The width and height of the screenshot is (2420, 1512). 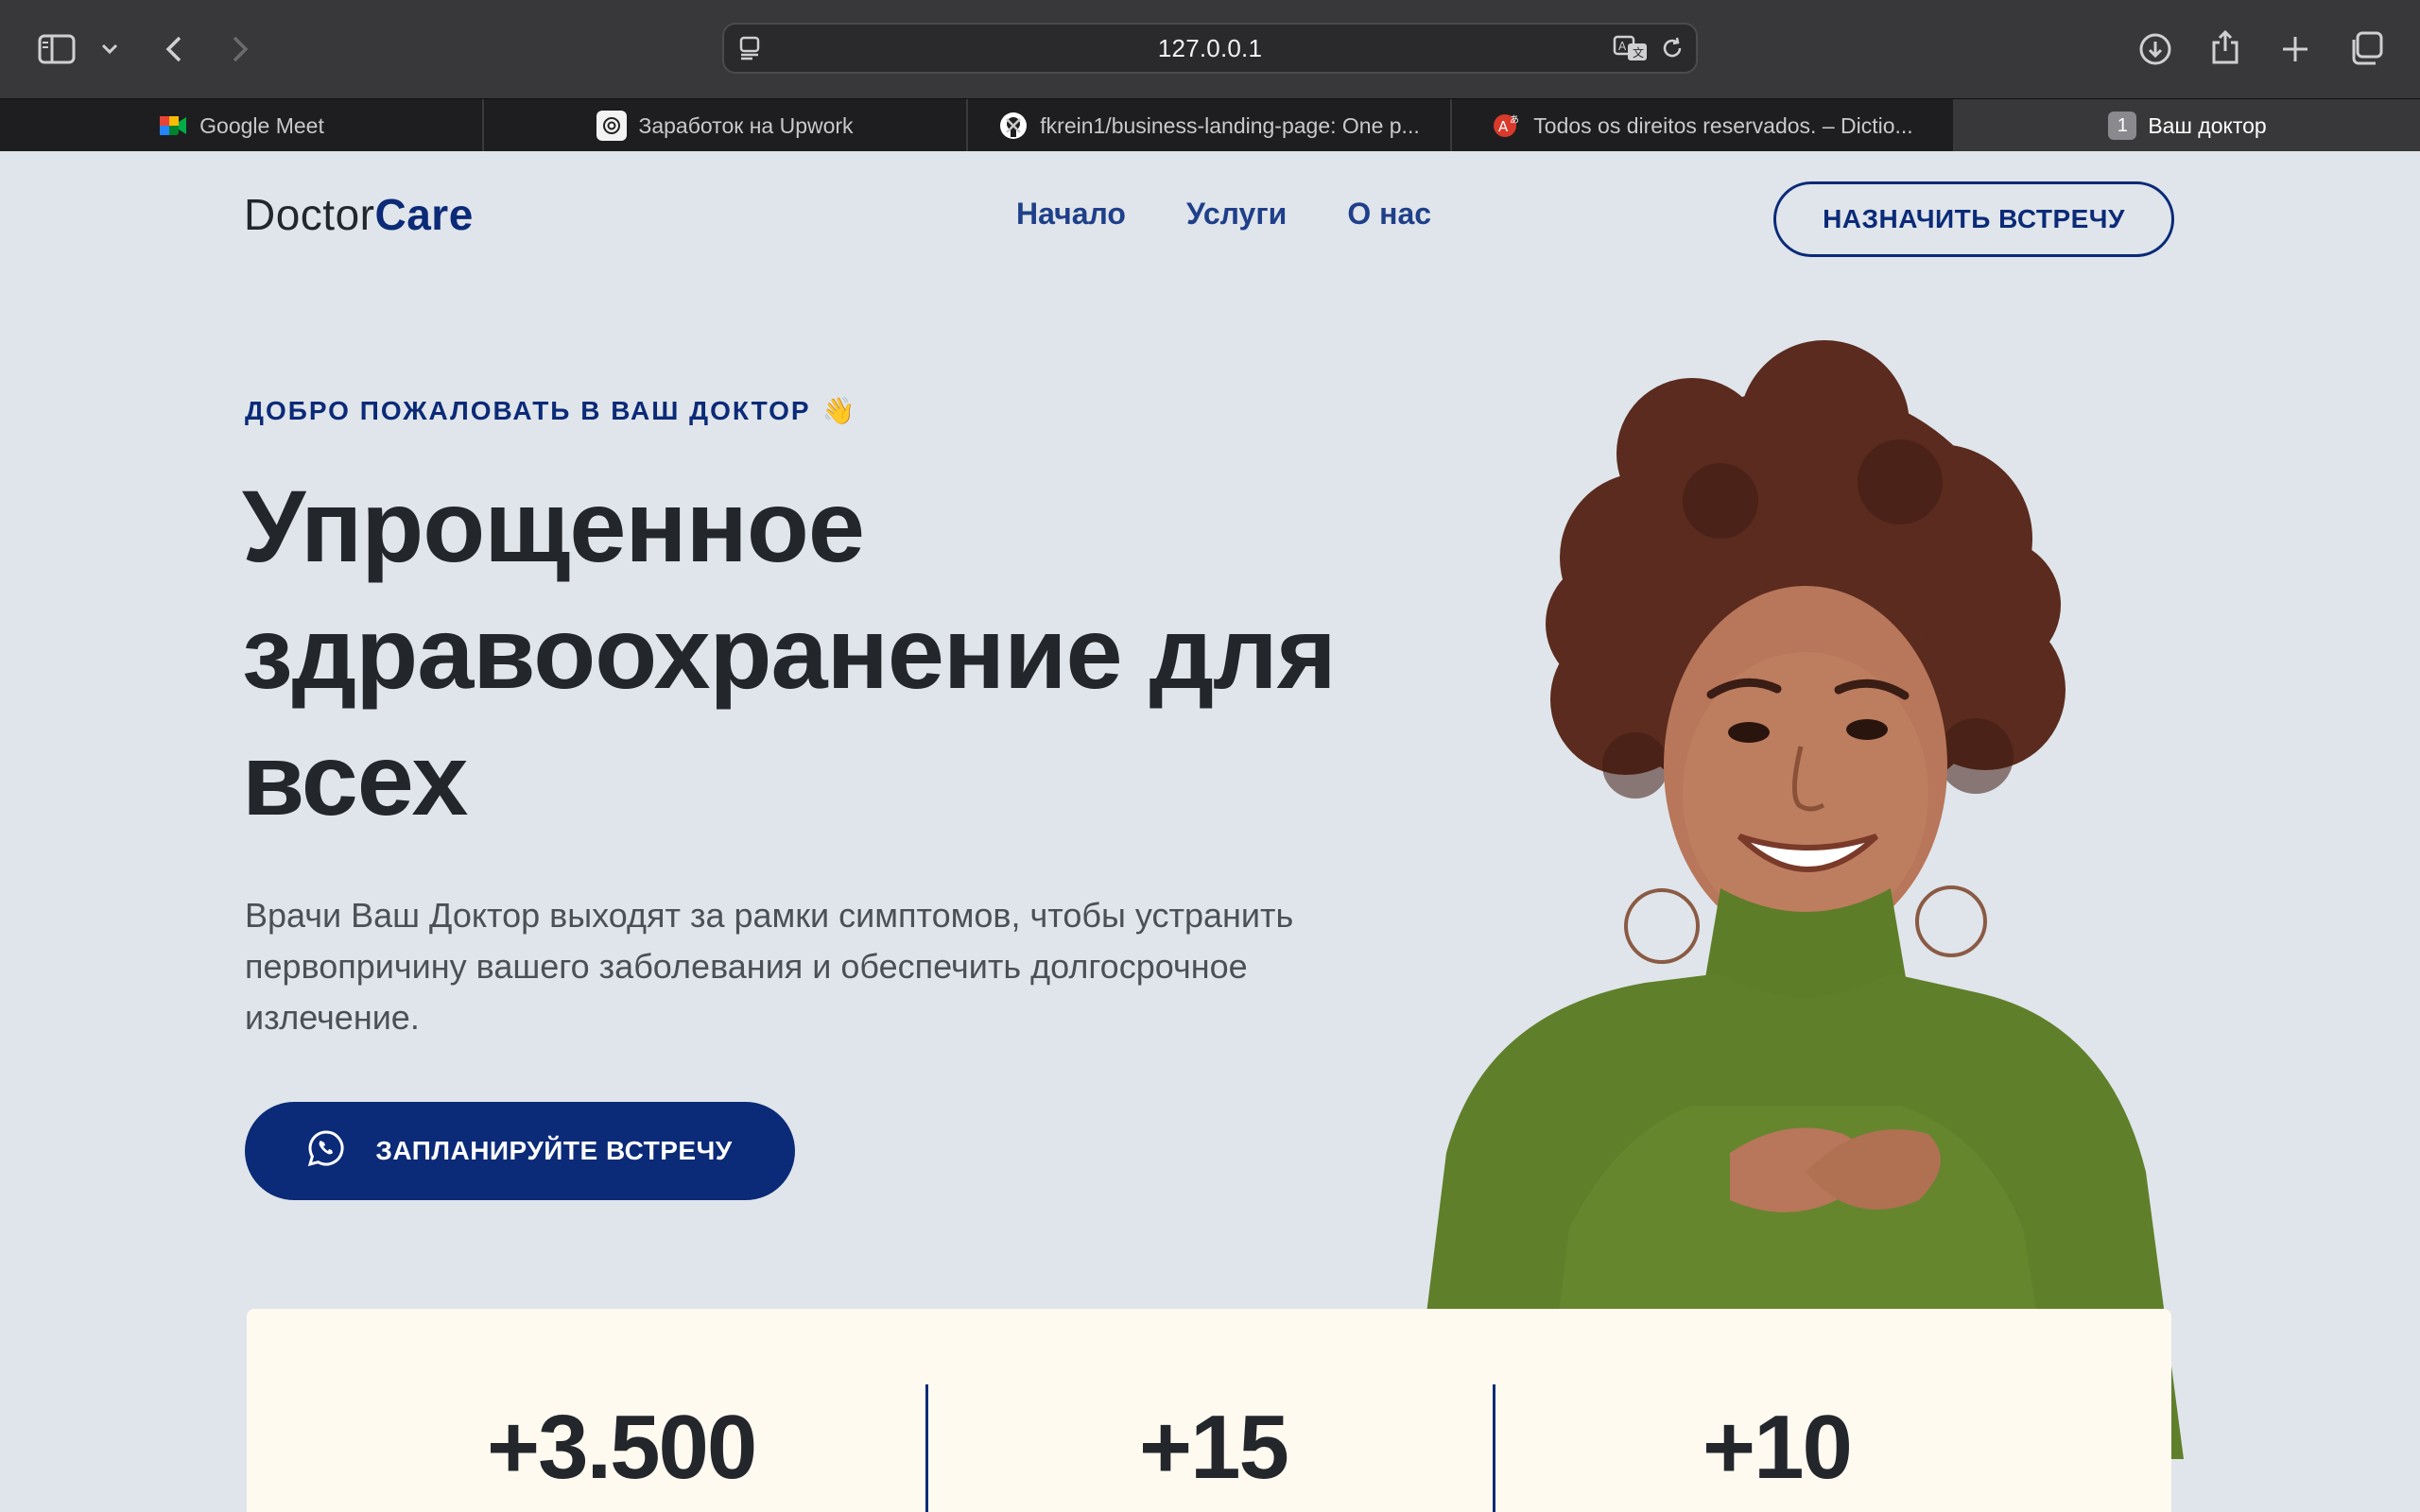 What do you see at coordinates (2207, 125) in the screenshot?
I see `tab-title: Ваш доктор` at bounding box center [2207, 125].